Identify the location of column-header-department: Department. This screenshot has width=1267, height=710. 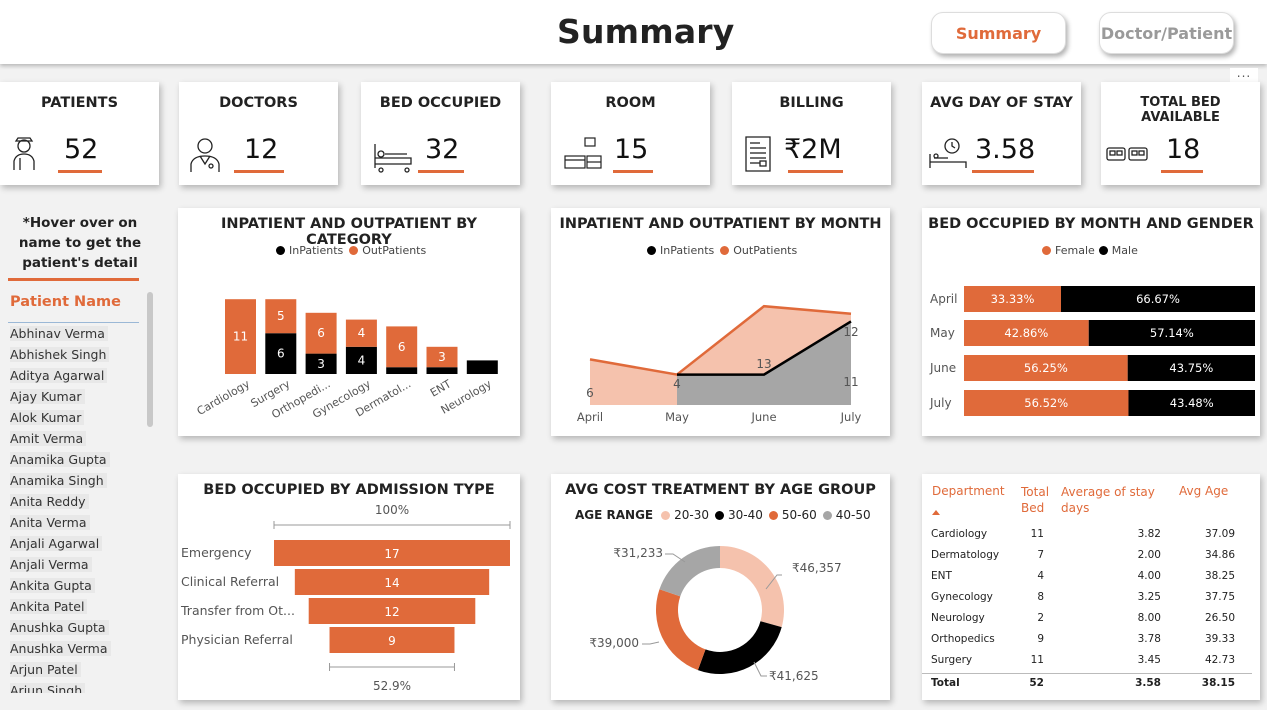
(968, 491).